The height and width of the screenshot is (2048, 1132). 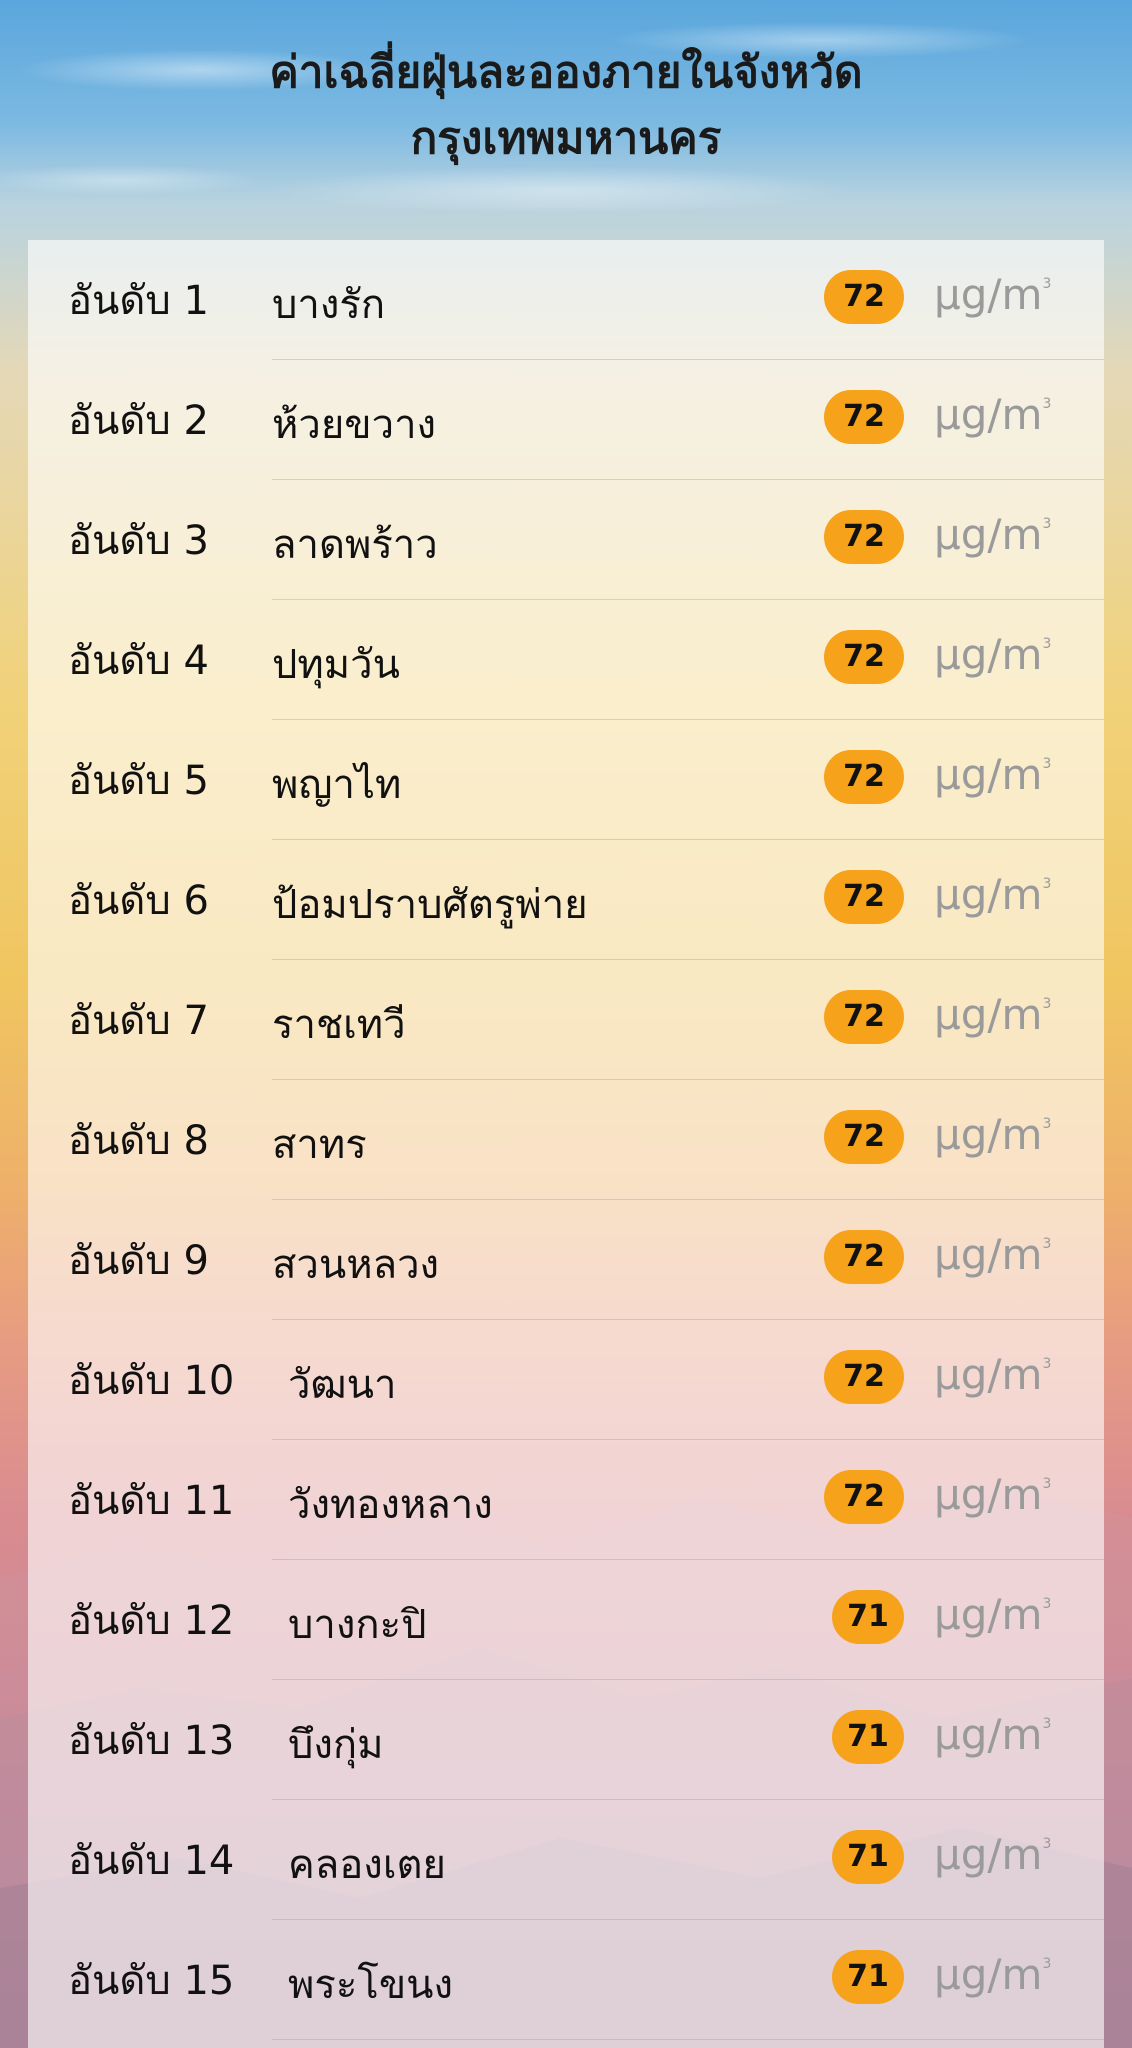 I want to click on list-item: อันดับ 12 บางกะปิ 71 μg/m3, so click(x=566, y=1620).